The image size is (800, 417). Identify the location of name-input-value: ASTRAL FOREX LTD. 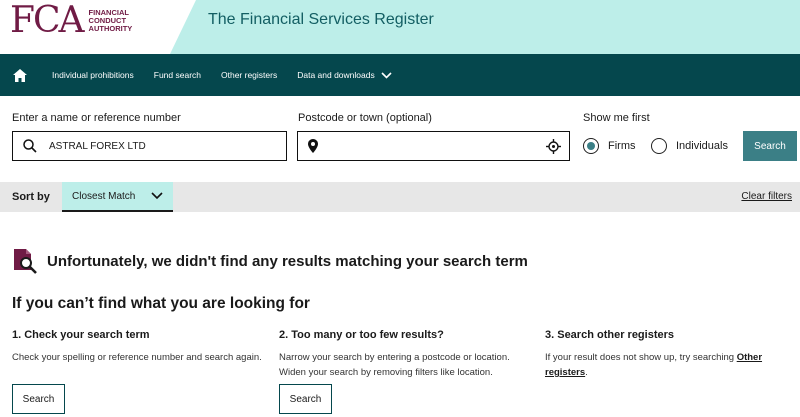
(97, 146).